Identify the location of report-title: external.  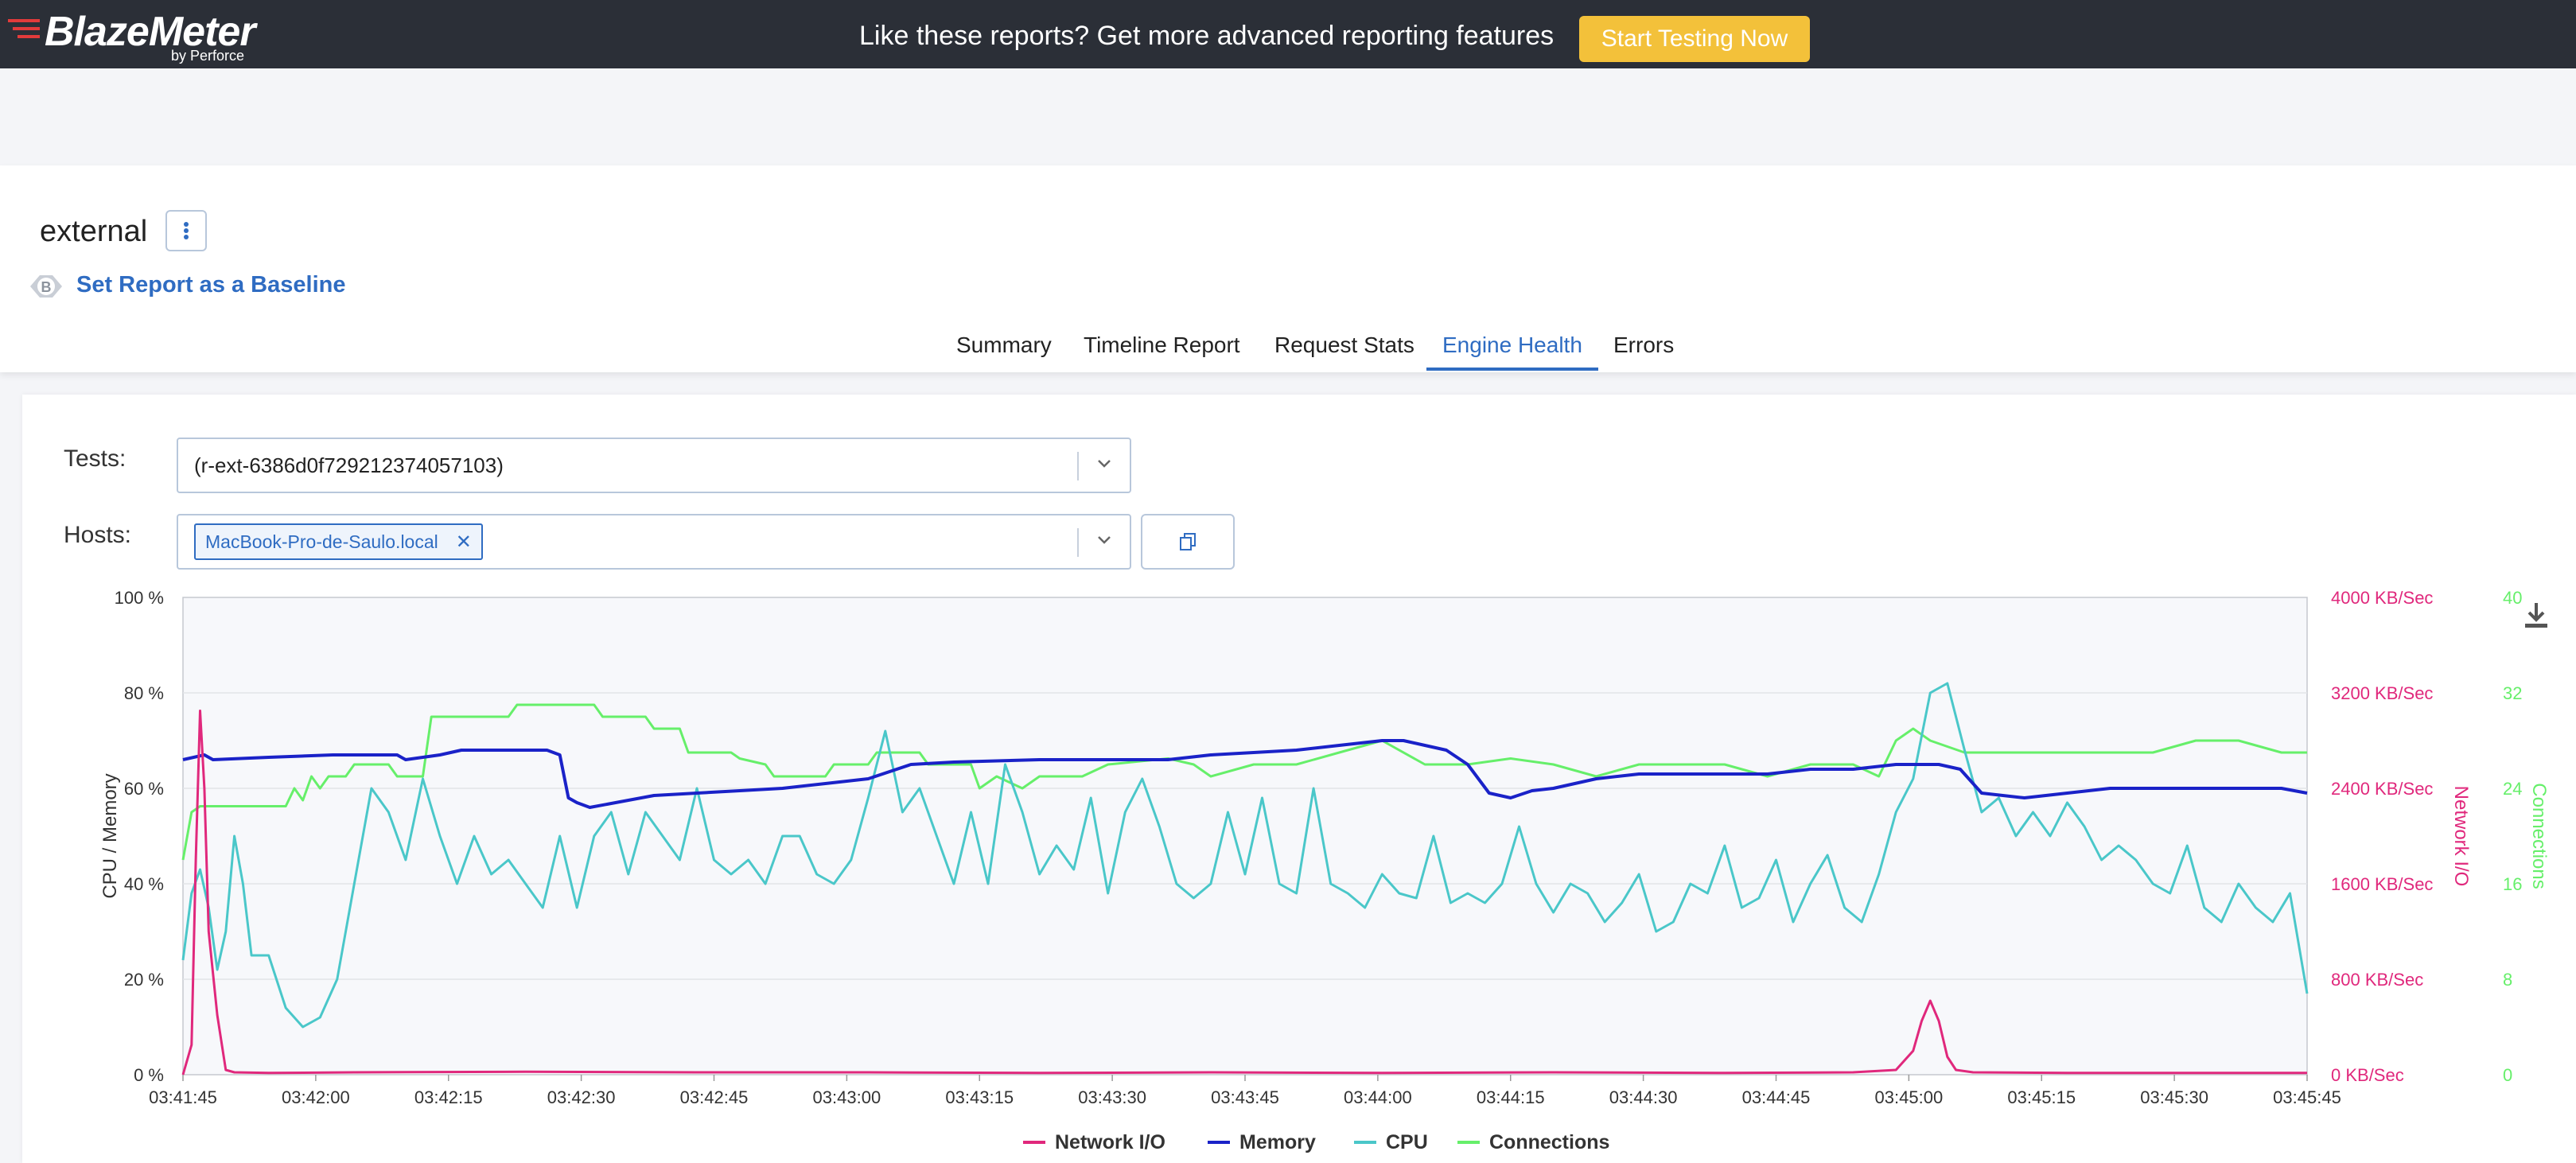
(94, 231).